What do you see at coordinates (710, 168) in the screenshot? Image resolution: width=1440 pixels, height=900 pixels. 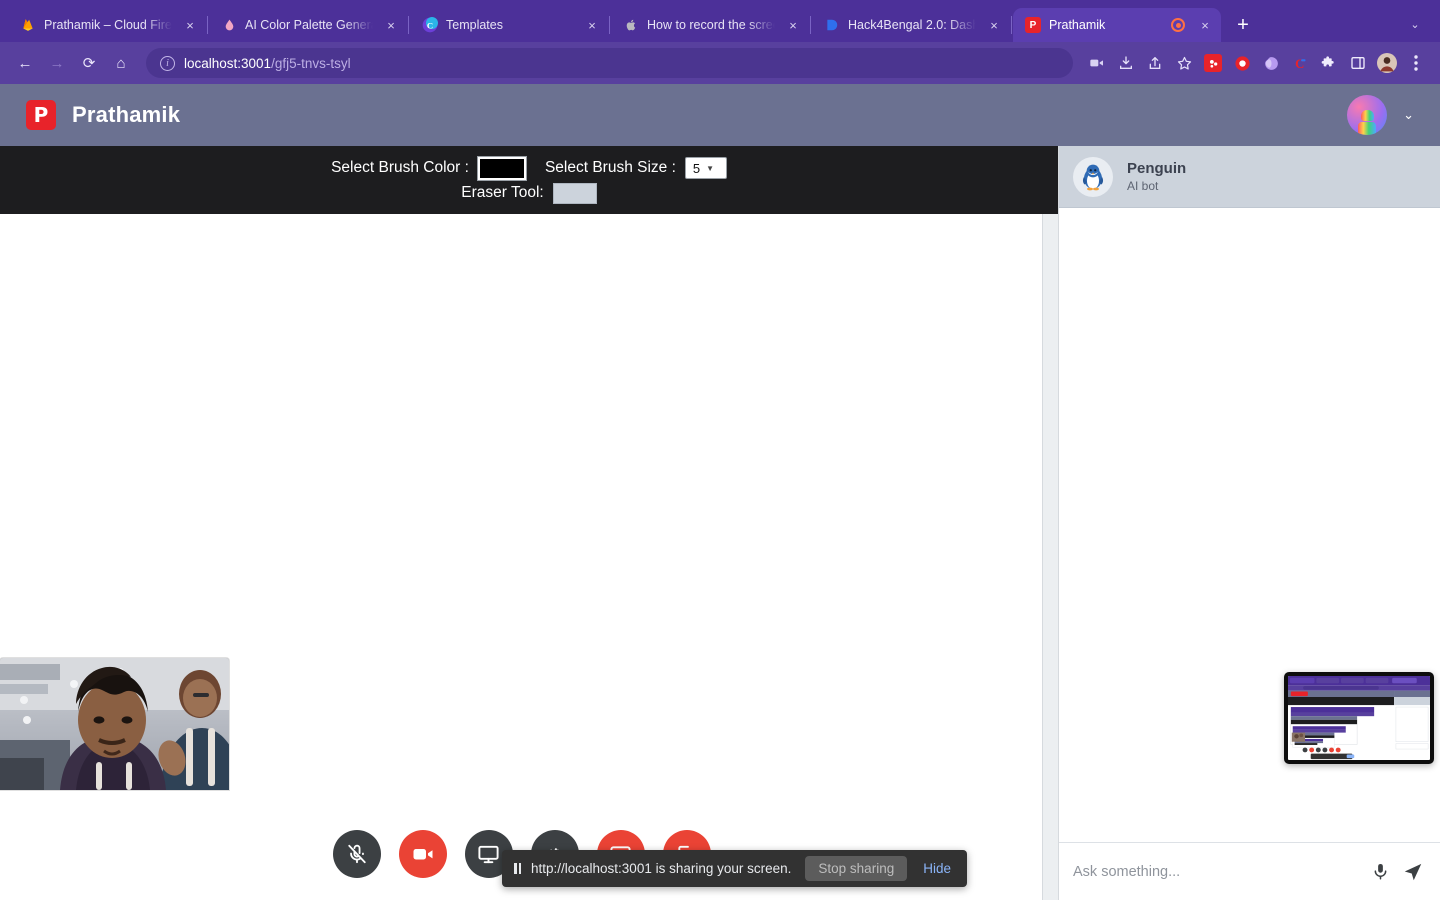 I see `chevron-down-icon: ▼` at bounding box center [710, 168].